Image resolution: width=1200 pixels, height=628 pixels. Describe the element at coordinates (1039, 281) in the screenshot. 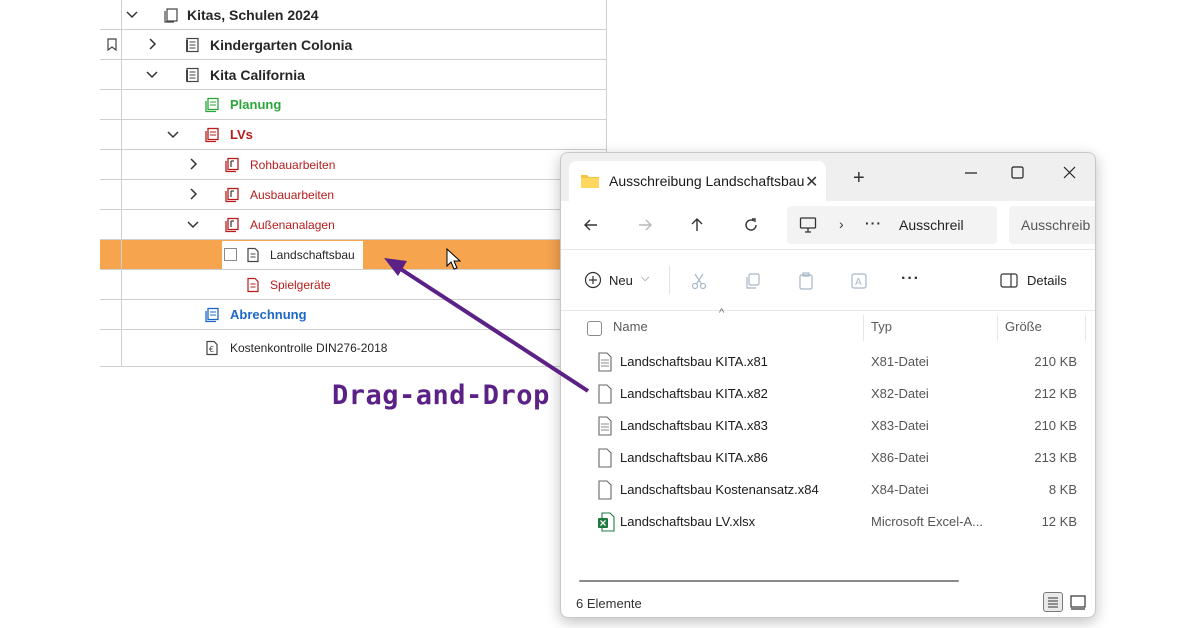

I see `details-button: Details` at that location.